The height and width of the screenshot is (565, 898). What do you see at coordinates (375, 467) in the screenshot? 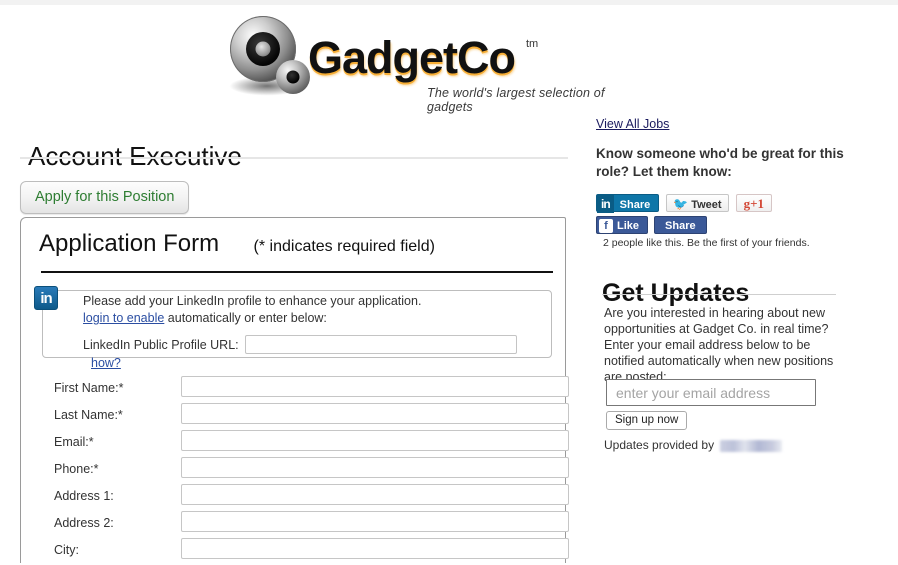
I see `phone-input` at bounding box center [375, 467].